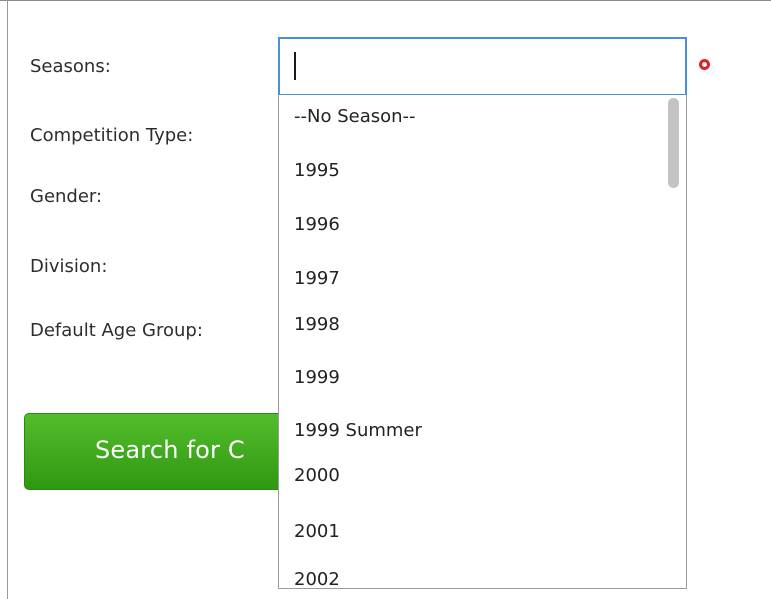 The width and height of the screenshot is (771, 599). Describe the element at coordinates (7, 299) in the screenshot. I see `frame-border-left` at that location.